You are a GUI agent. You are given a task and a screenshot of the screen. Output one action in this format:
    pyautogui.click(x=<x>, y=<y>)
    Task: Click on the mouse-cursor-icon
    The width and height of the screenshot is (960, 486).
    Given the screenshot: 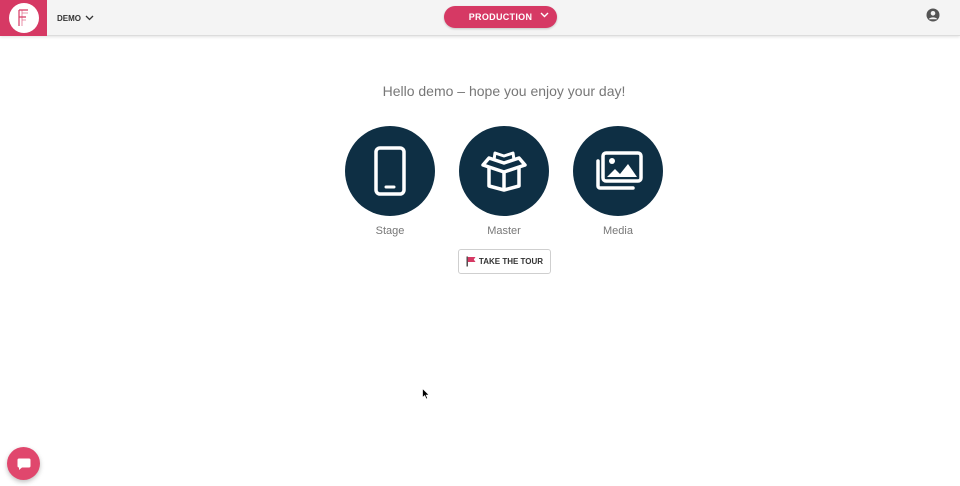 What is the action you would take?
    pyautogui.click(x=426, y=394)
    